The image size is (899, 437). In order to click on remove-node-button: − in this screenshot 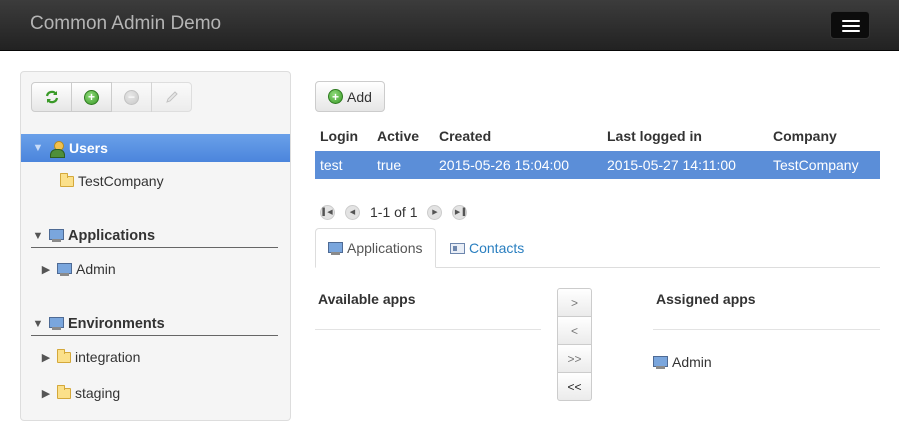, I will do `click(131, 97)`.